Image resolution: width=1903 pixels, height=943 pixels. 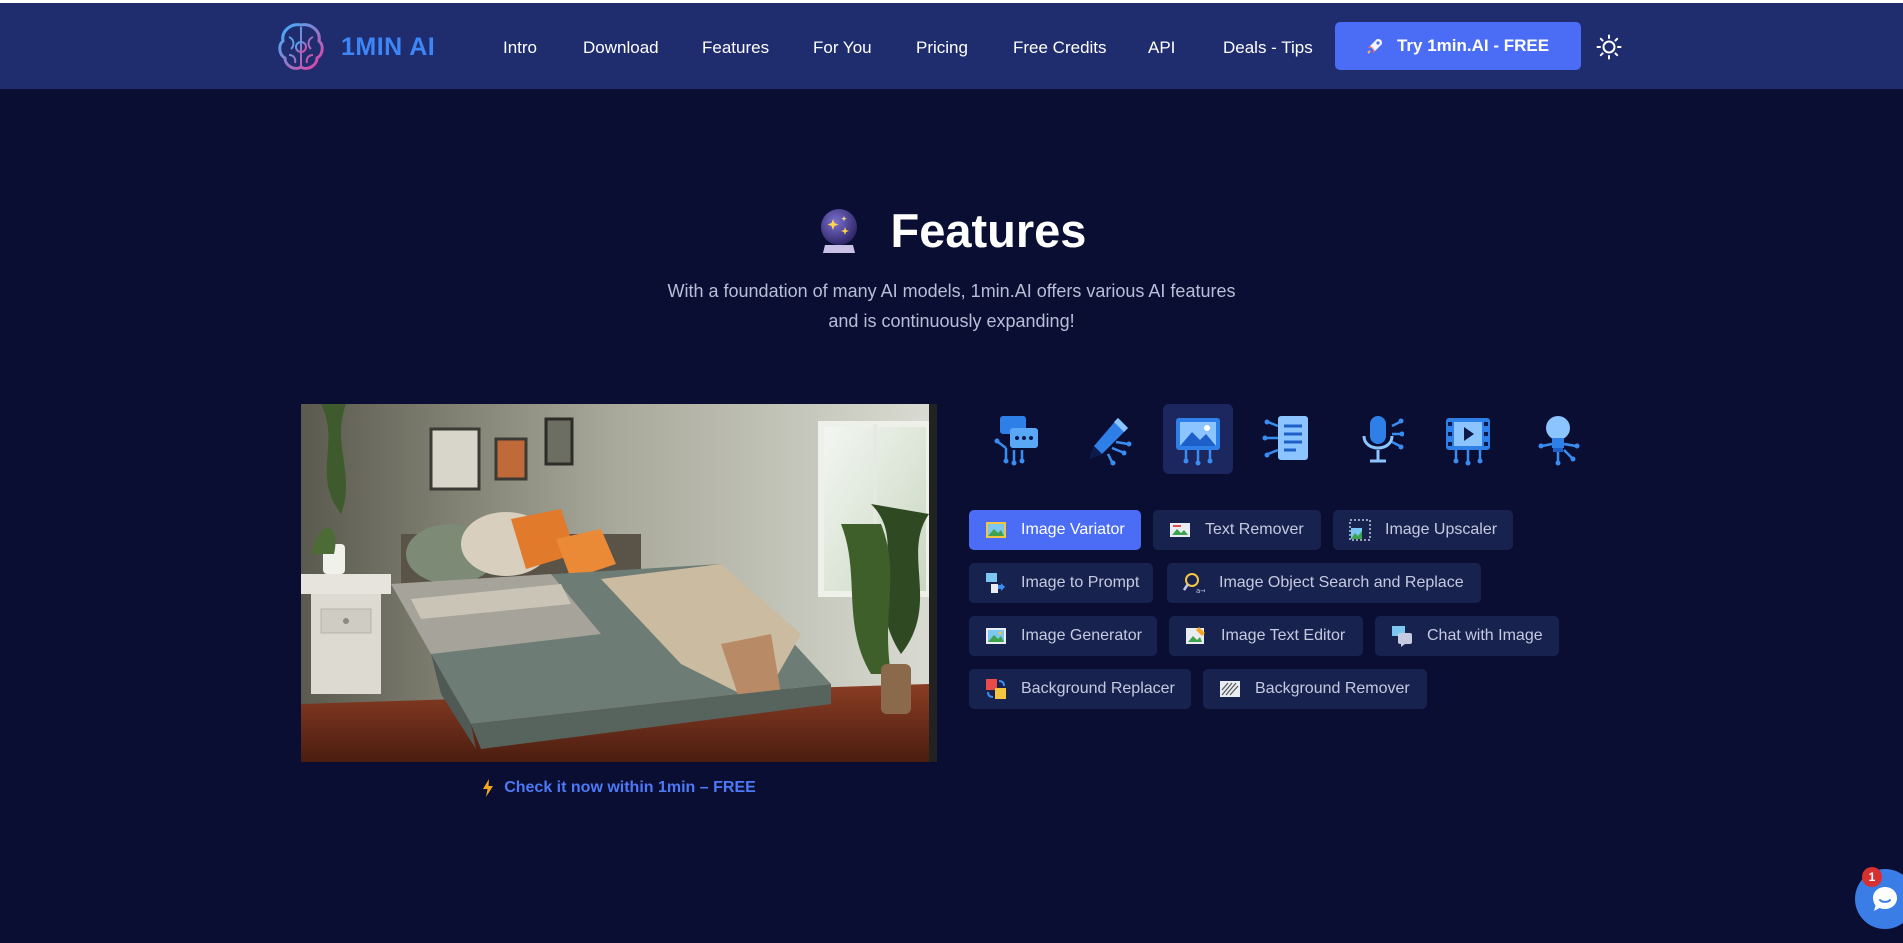 I want to click on feature-chat-with-image: Chat with Image, so click(x=1467, y=636).